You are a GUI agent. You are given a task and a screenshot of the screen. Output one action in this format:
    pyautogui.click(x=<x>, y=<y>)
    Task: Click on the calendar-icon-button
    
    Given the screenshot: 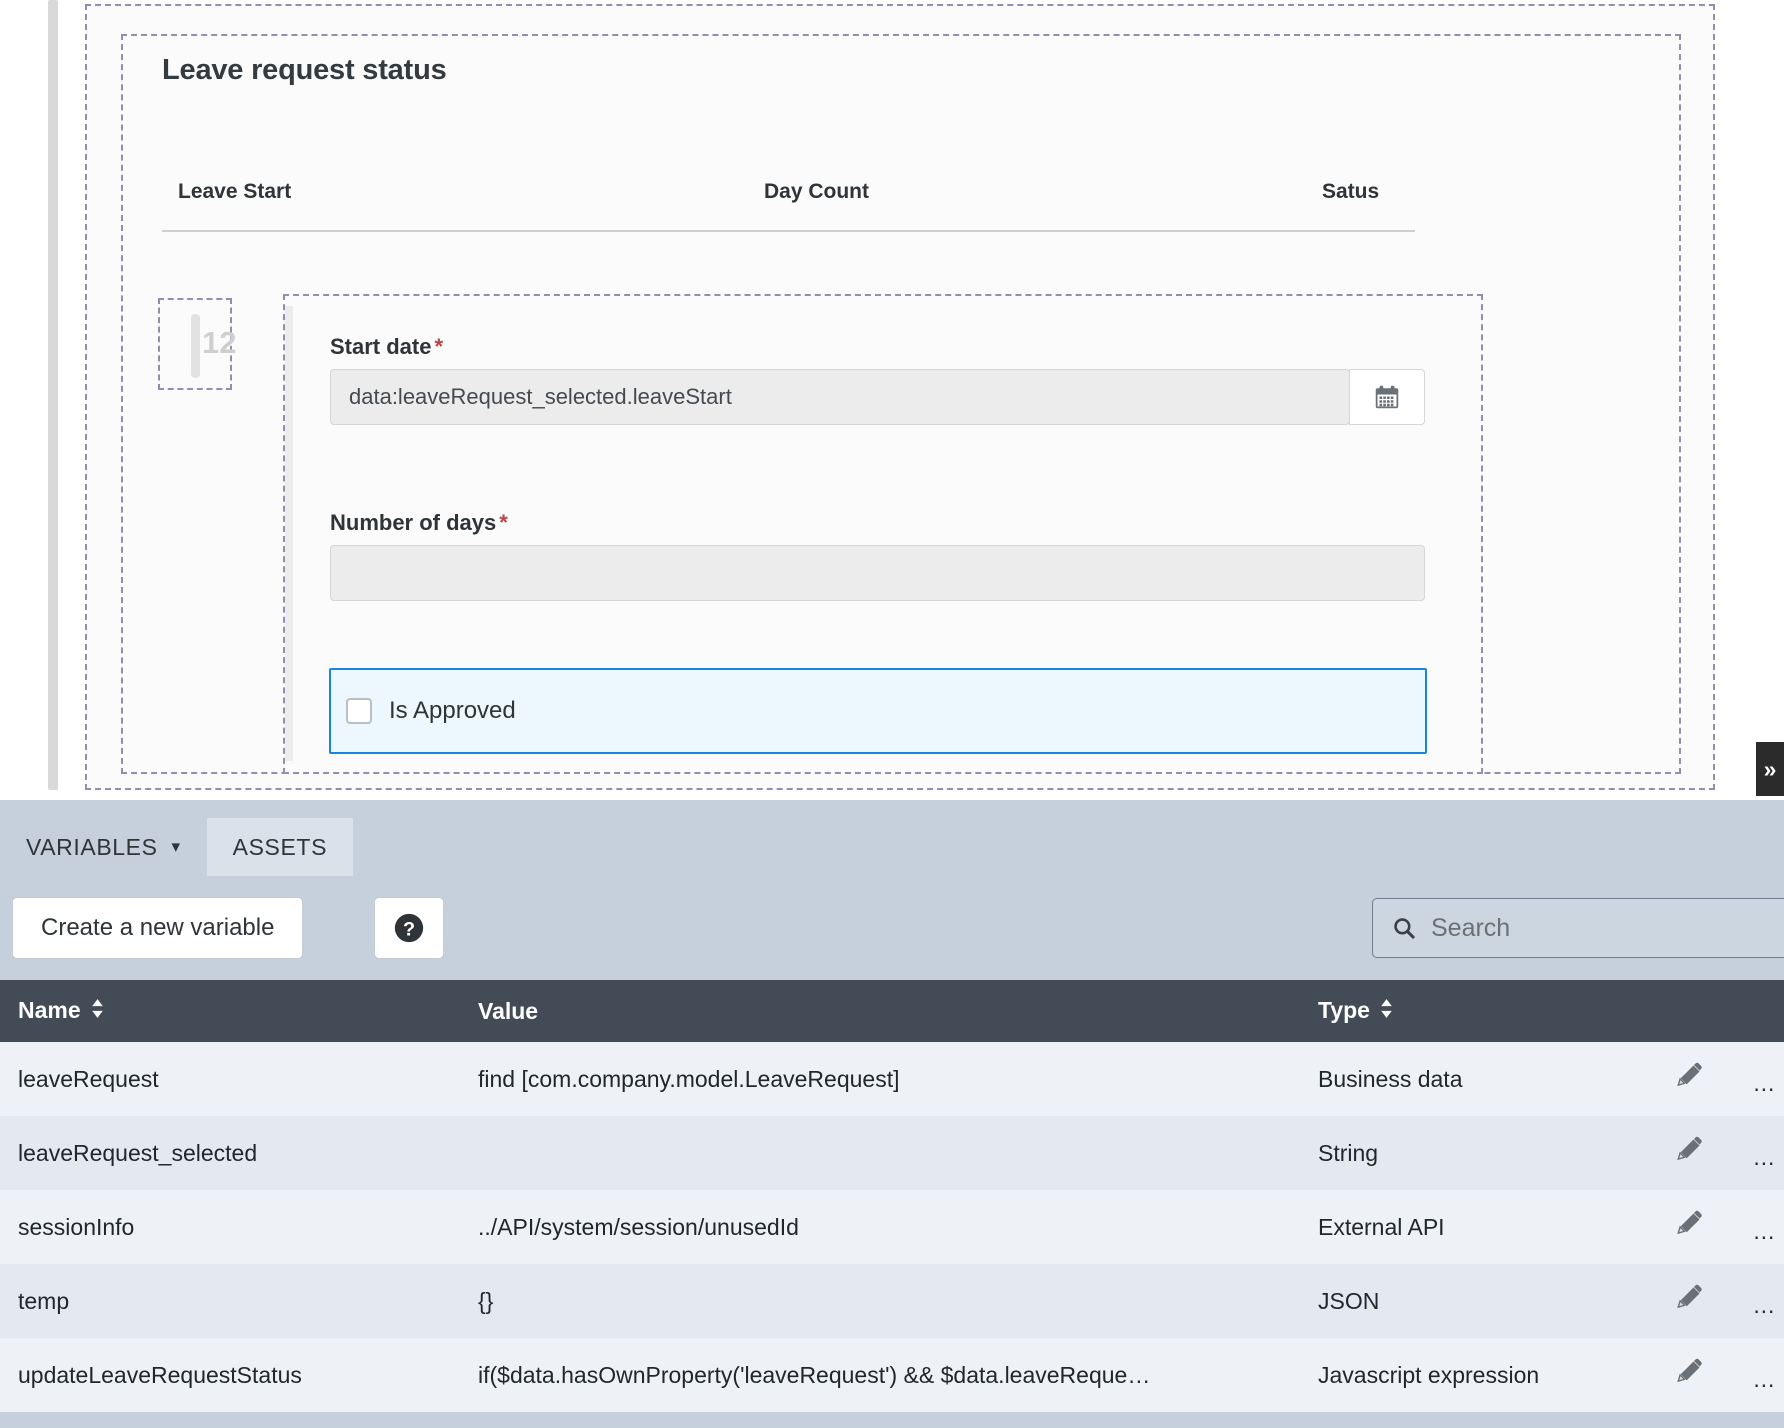 What is the action you would take?
    pyautogui.click(x=1387, y=397)
    